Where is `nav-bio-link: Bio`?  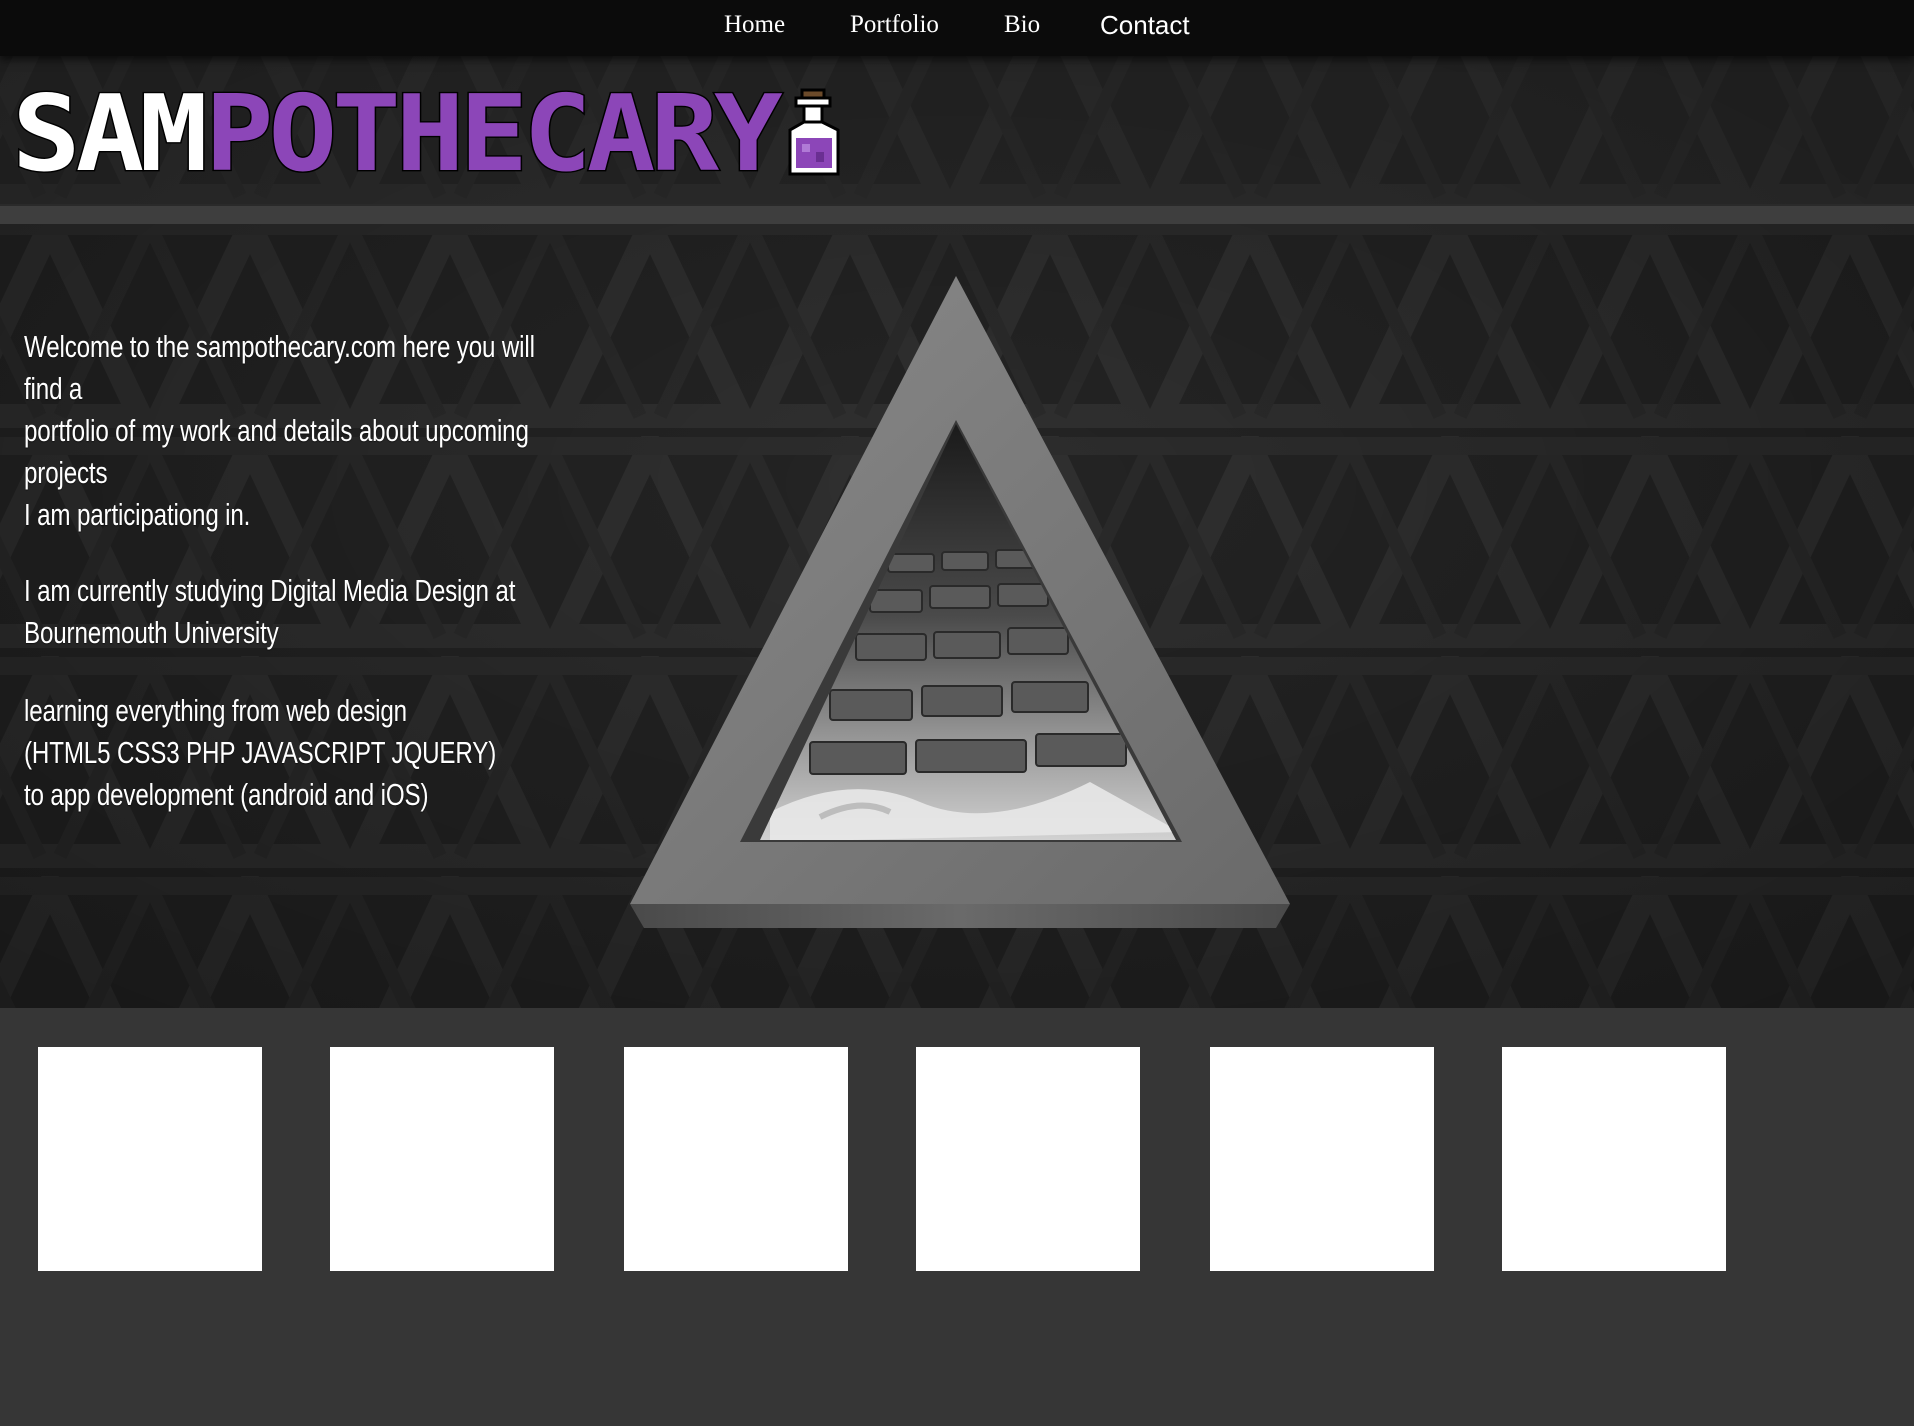 nav-bio-link: Bio is located at coordinates (1022, 25).